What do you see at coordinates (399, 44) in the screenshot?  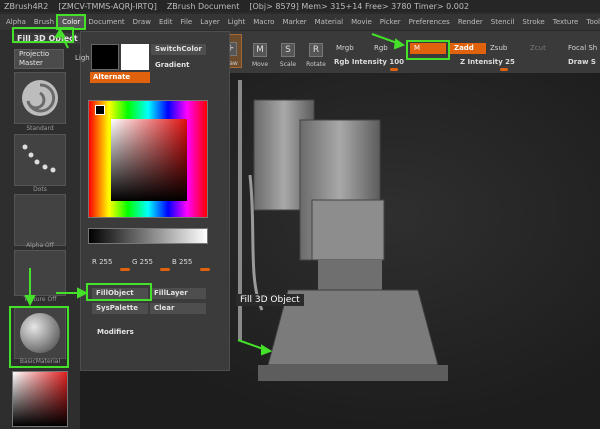 I see `arrow-head-m` at bounding box center [399, 44].